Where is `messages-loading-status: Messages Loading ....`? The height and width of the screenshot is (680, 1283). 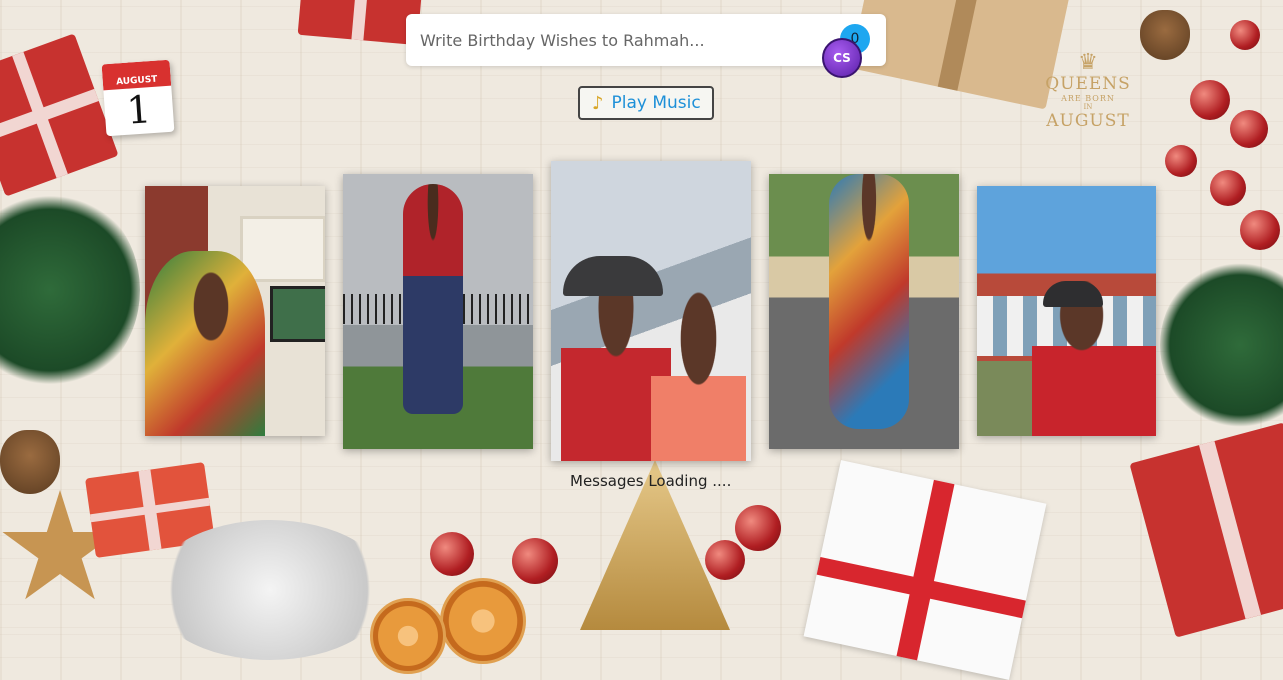 messages-loading-status: Messages Loading .... is located at coordinates (651, 481).